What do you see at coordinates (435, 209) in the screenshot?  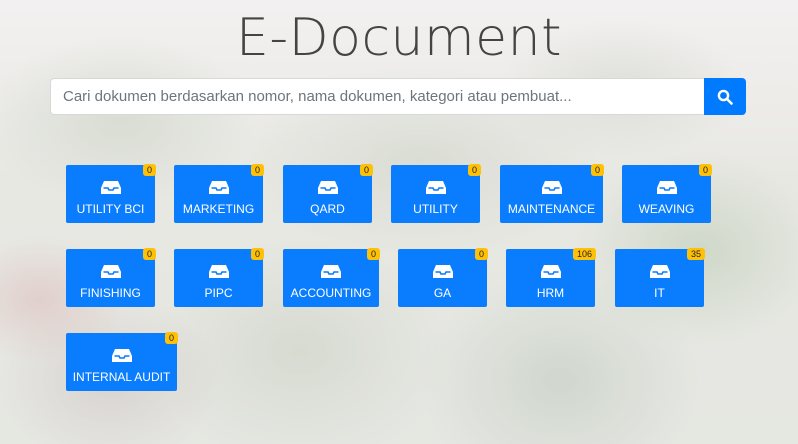 I see `category-label: UTILITY` at bounding box center [435, 209].